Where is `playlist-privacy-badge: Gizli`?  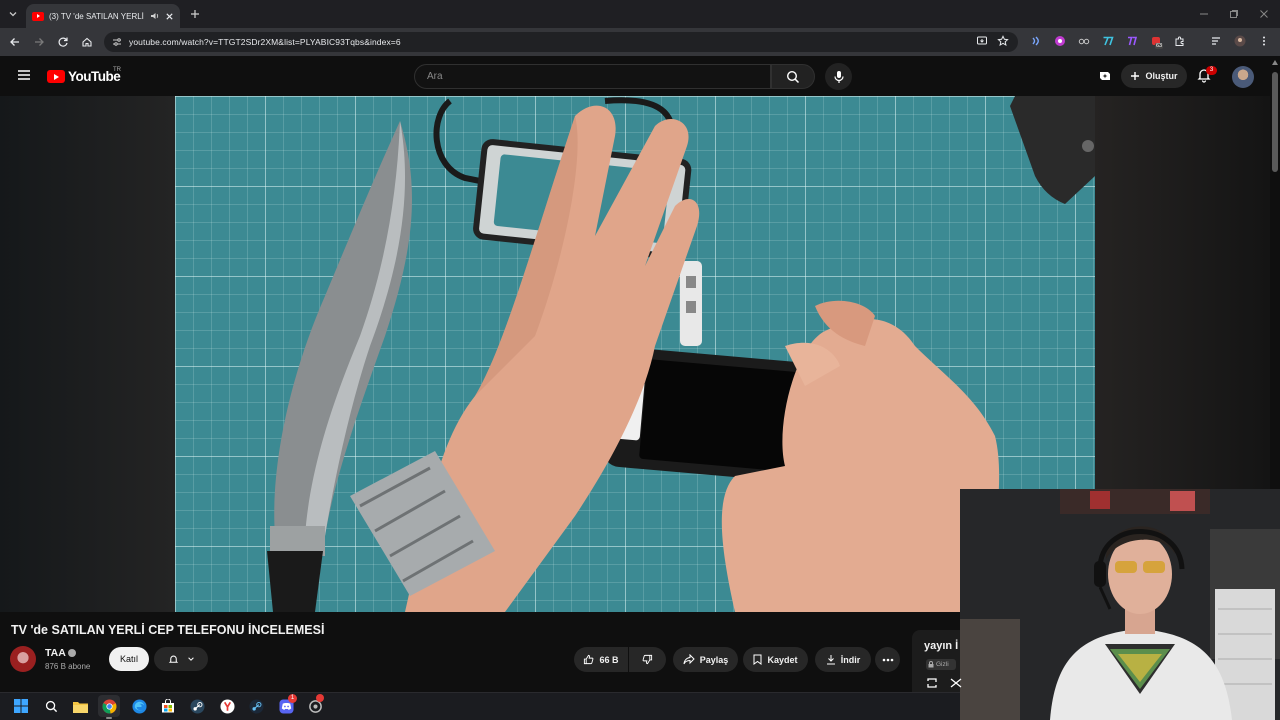 playlist-privacy-badge: Gizli is located at coordinates (941, 664).